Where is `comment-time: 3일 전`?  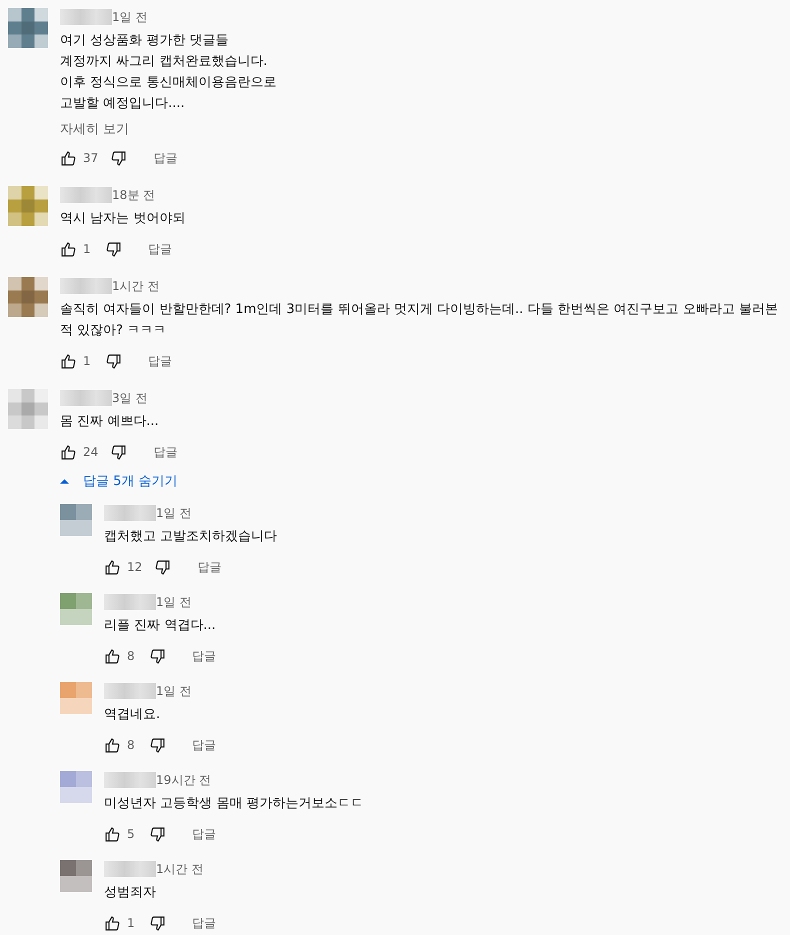 comment-time: 3일 전 is located at coordinates (130, 398).